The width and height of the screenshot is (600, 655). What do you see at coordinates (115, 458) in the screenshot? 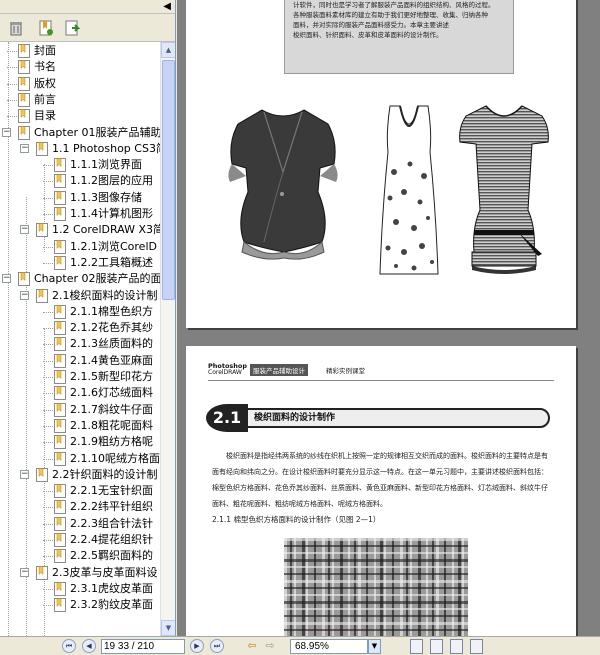
I see `bookmark-label: 2.1.10呢绒方格面` at bounding box center [115, 458].